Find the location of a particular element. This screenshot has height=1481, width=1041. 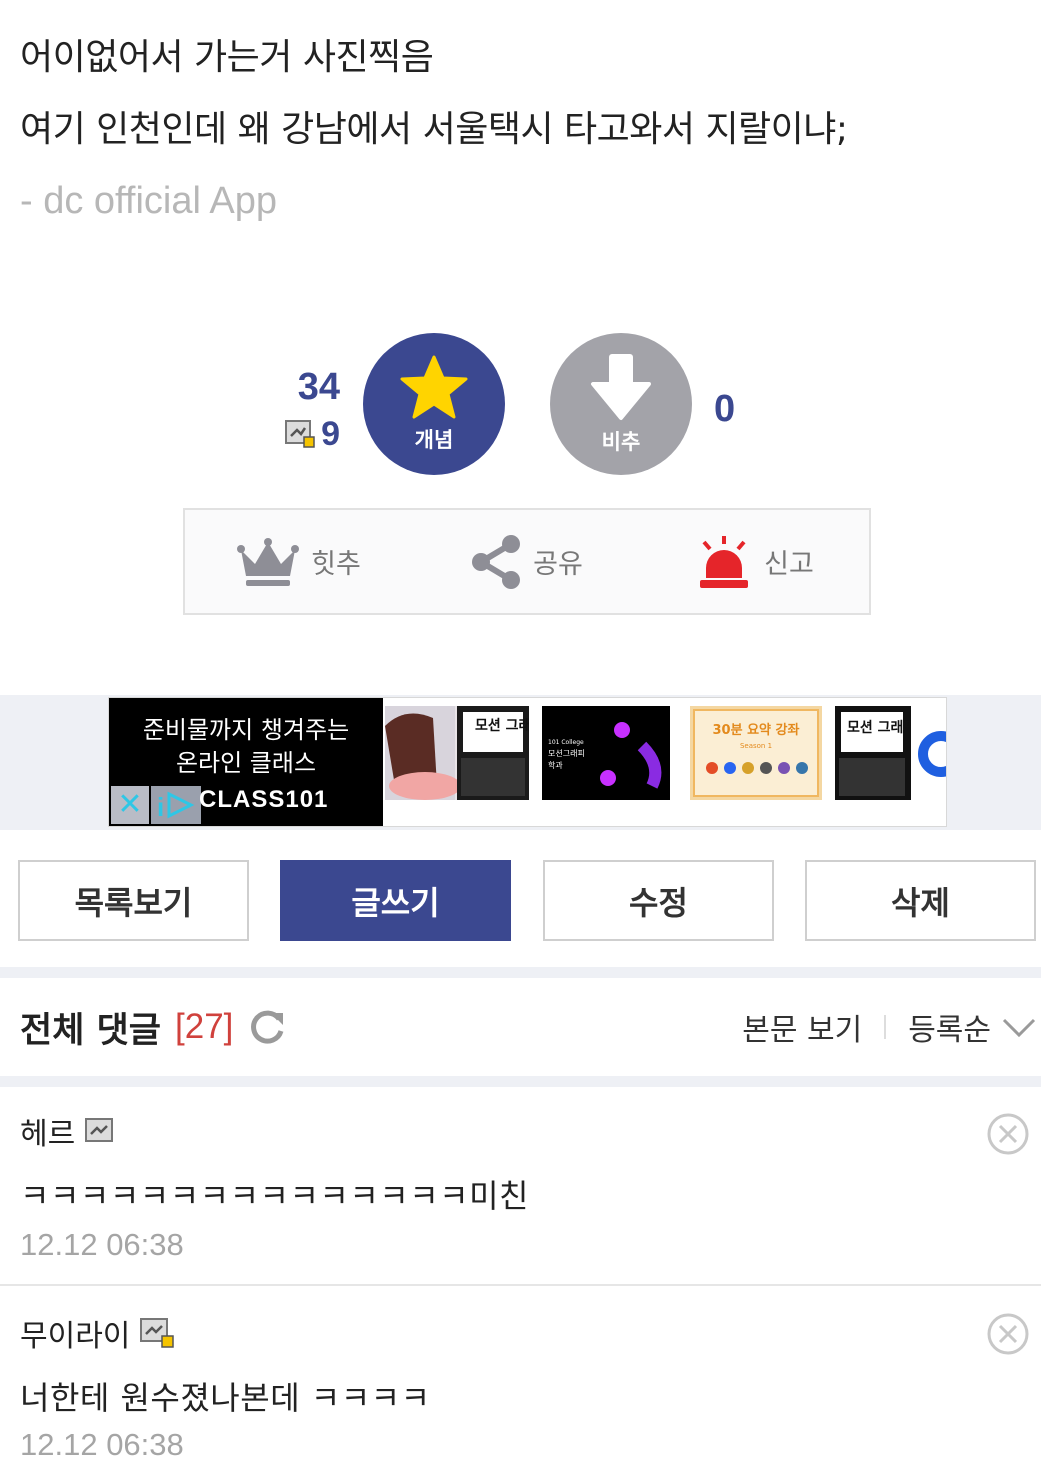

ad-close-icon: ✕ is located at coordinates (130, 805).